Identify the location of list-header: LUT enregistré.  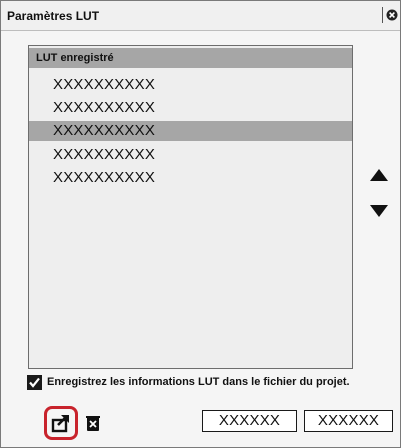
(190, 58).